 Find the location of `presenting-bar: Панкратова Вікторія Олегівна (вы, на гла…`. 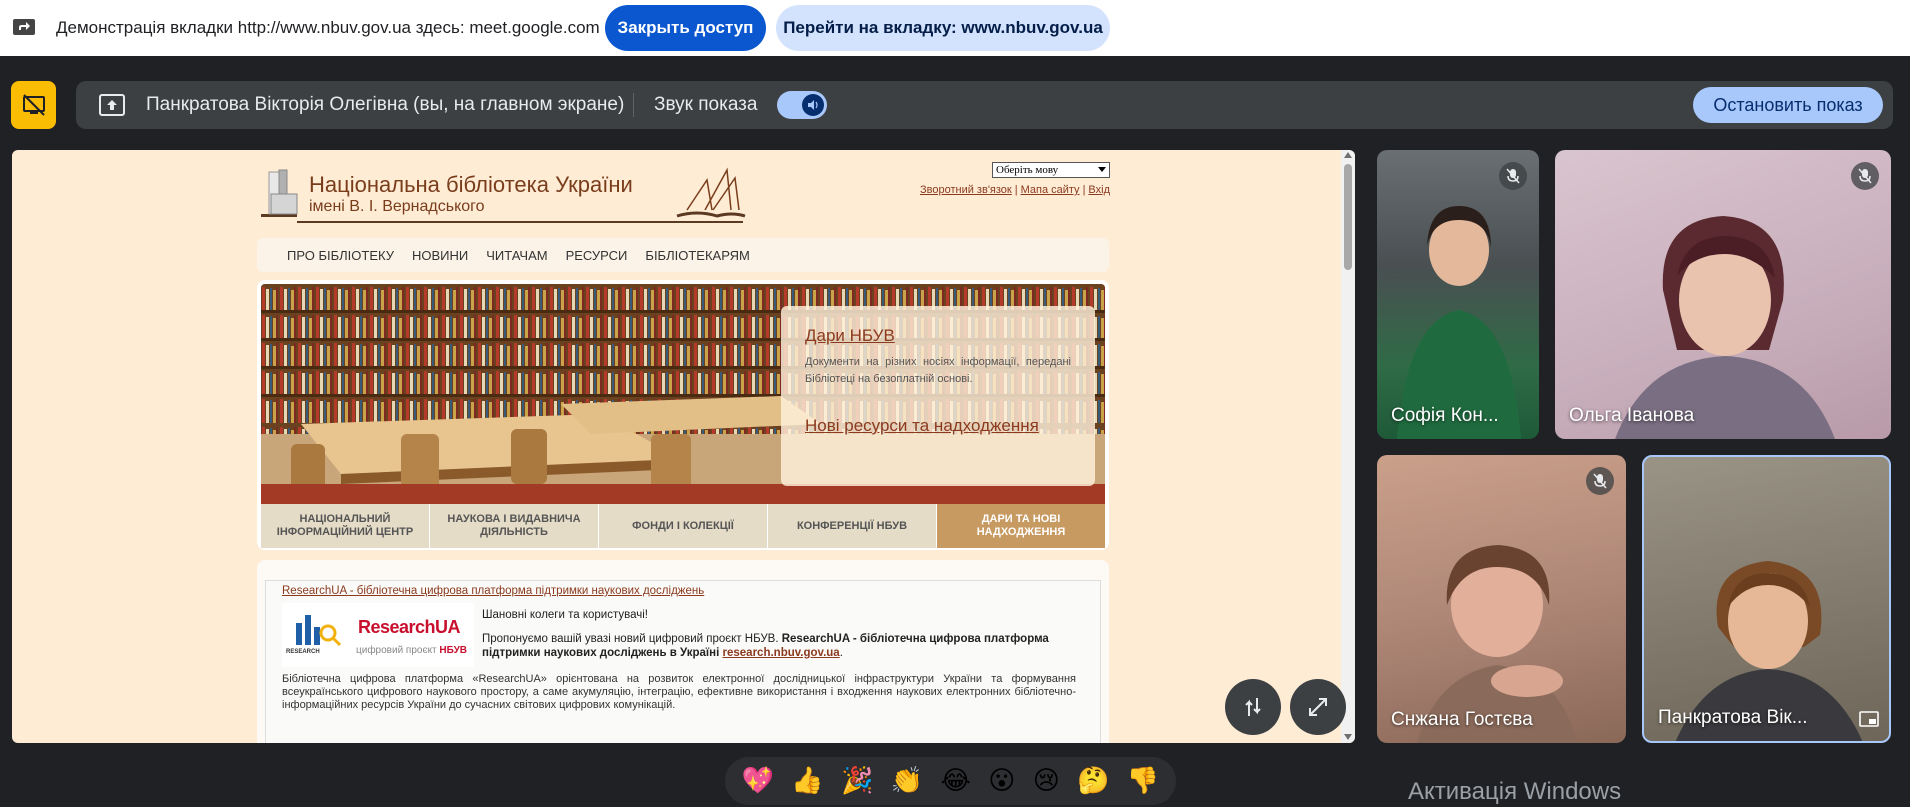

presenting-bar: Панкратова Вікторія Олегівна (вы, на гла… is located at coordinates (984, 105).